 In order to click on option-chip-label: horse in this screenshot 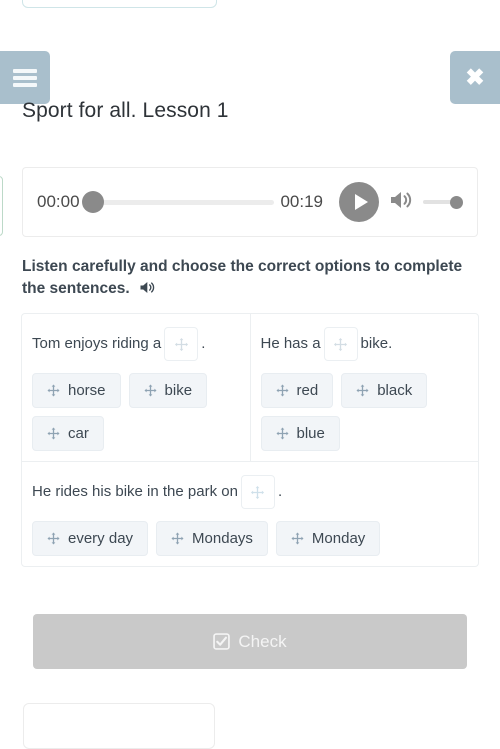, I will do `click(87, 390)`.